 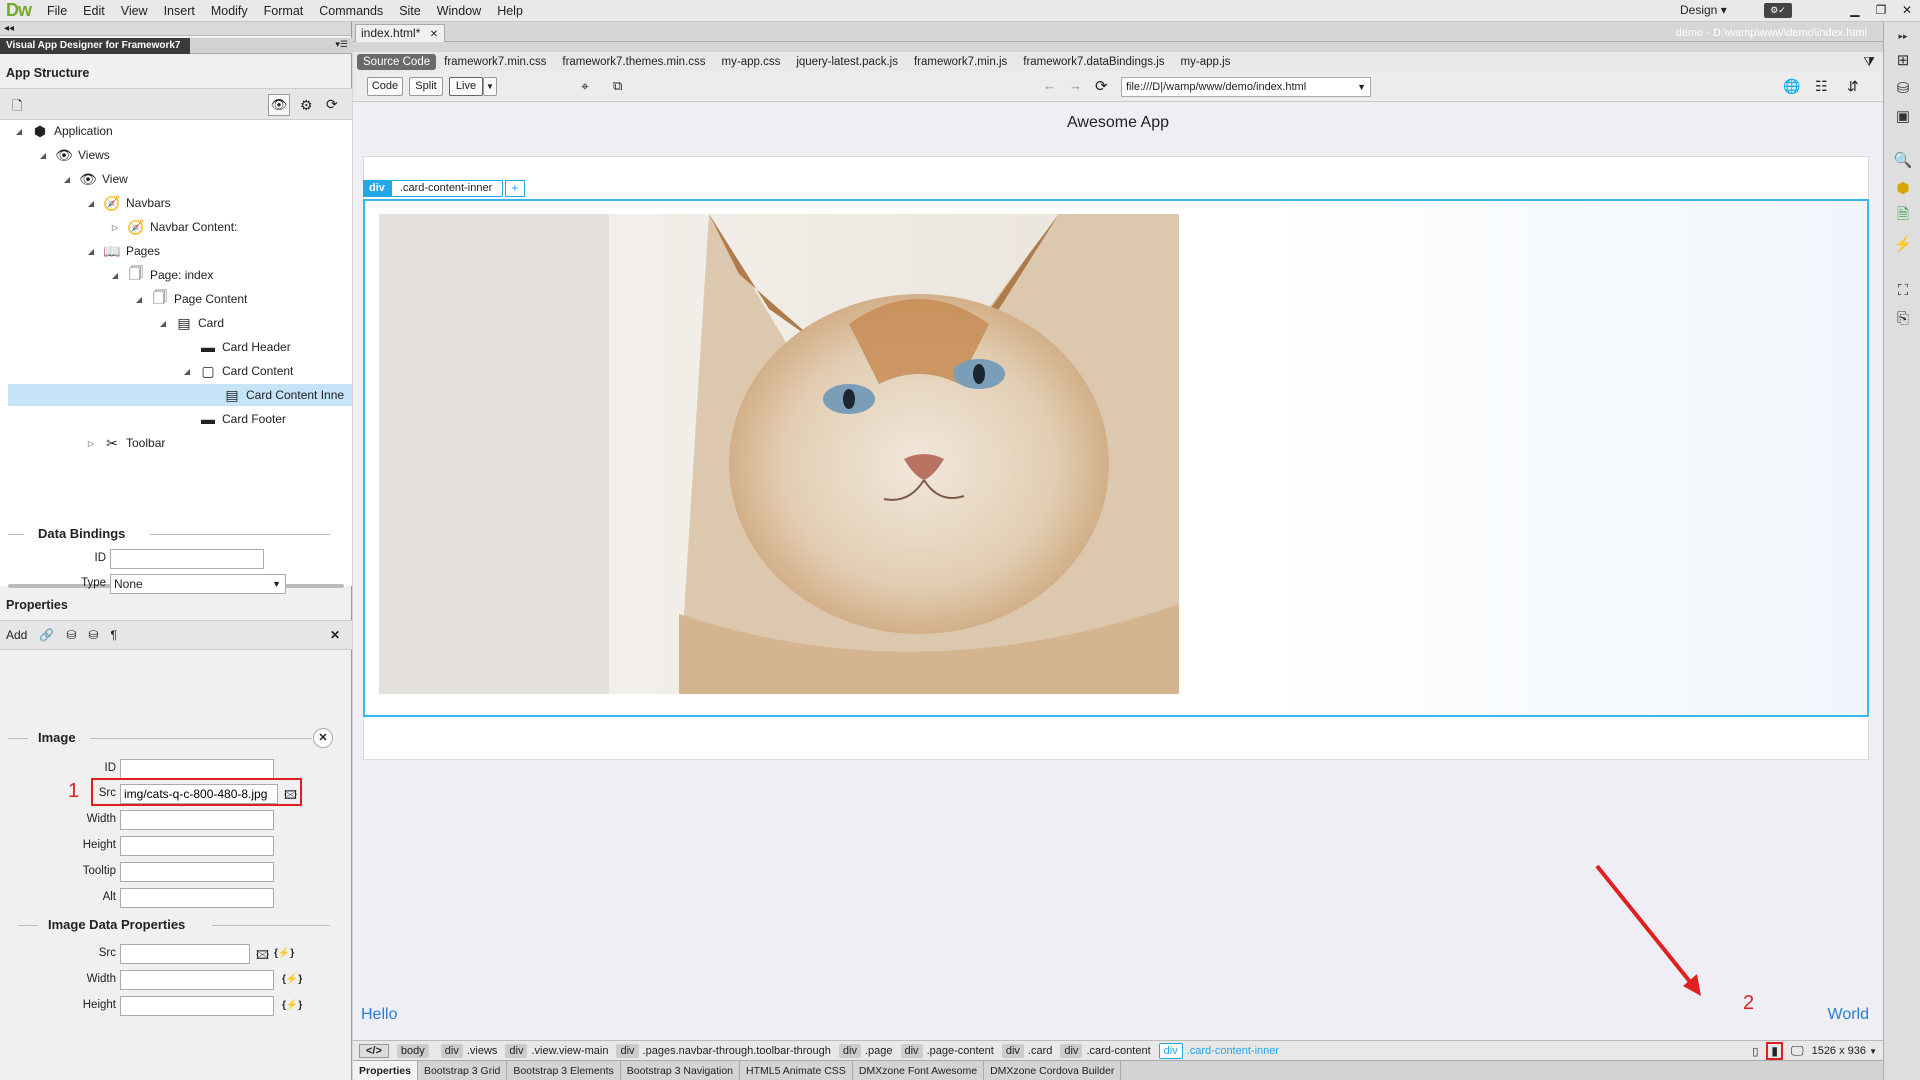 What do you see at coordinates (434, 34) in the screenshot?
I see `close-tab-icon: ✕` at bounding box center [434, 34].